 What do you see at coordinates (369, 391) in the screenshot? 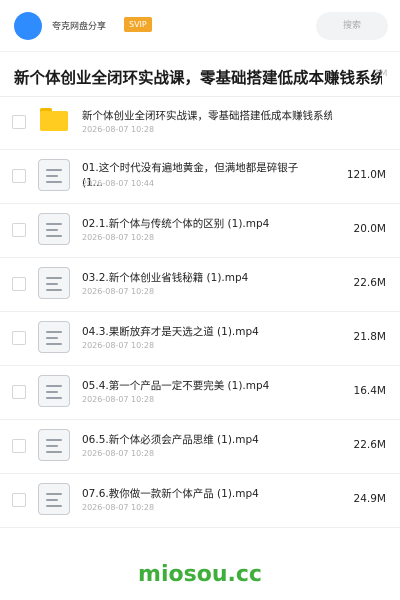
I see `file-size: 16.4M` at bounding box center [369, 391].